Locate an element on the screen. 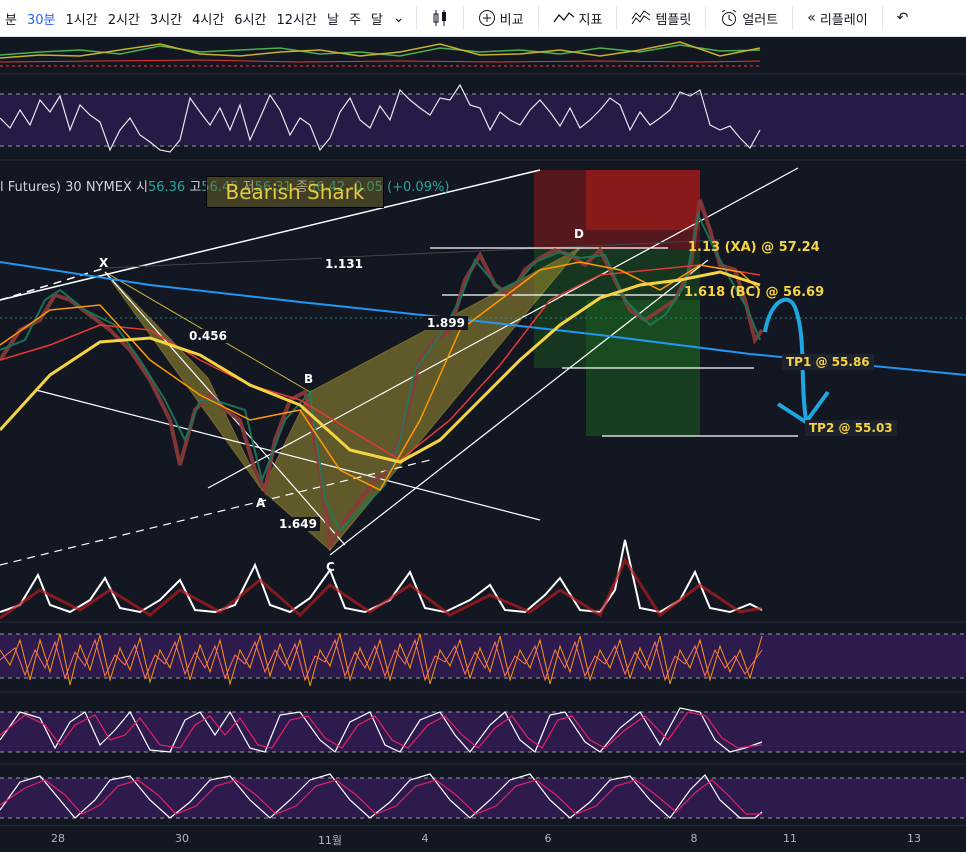  templates-label: 템플릿 is located at coordinates (673, 20).